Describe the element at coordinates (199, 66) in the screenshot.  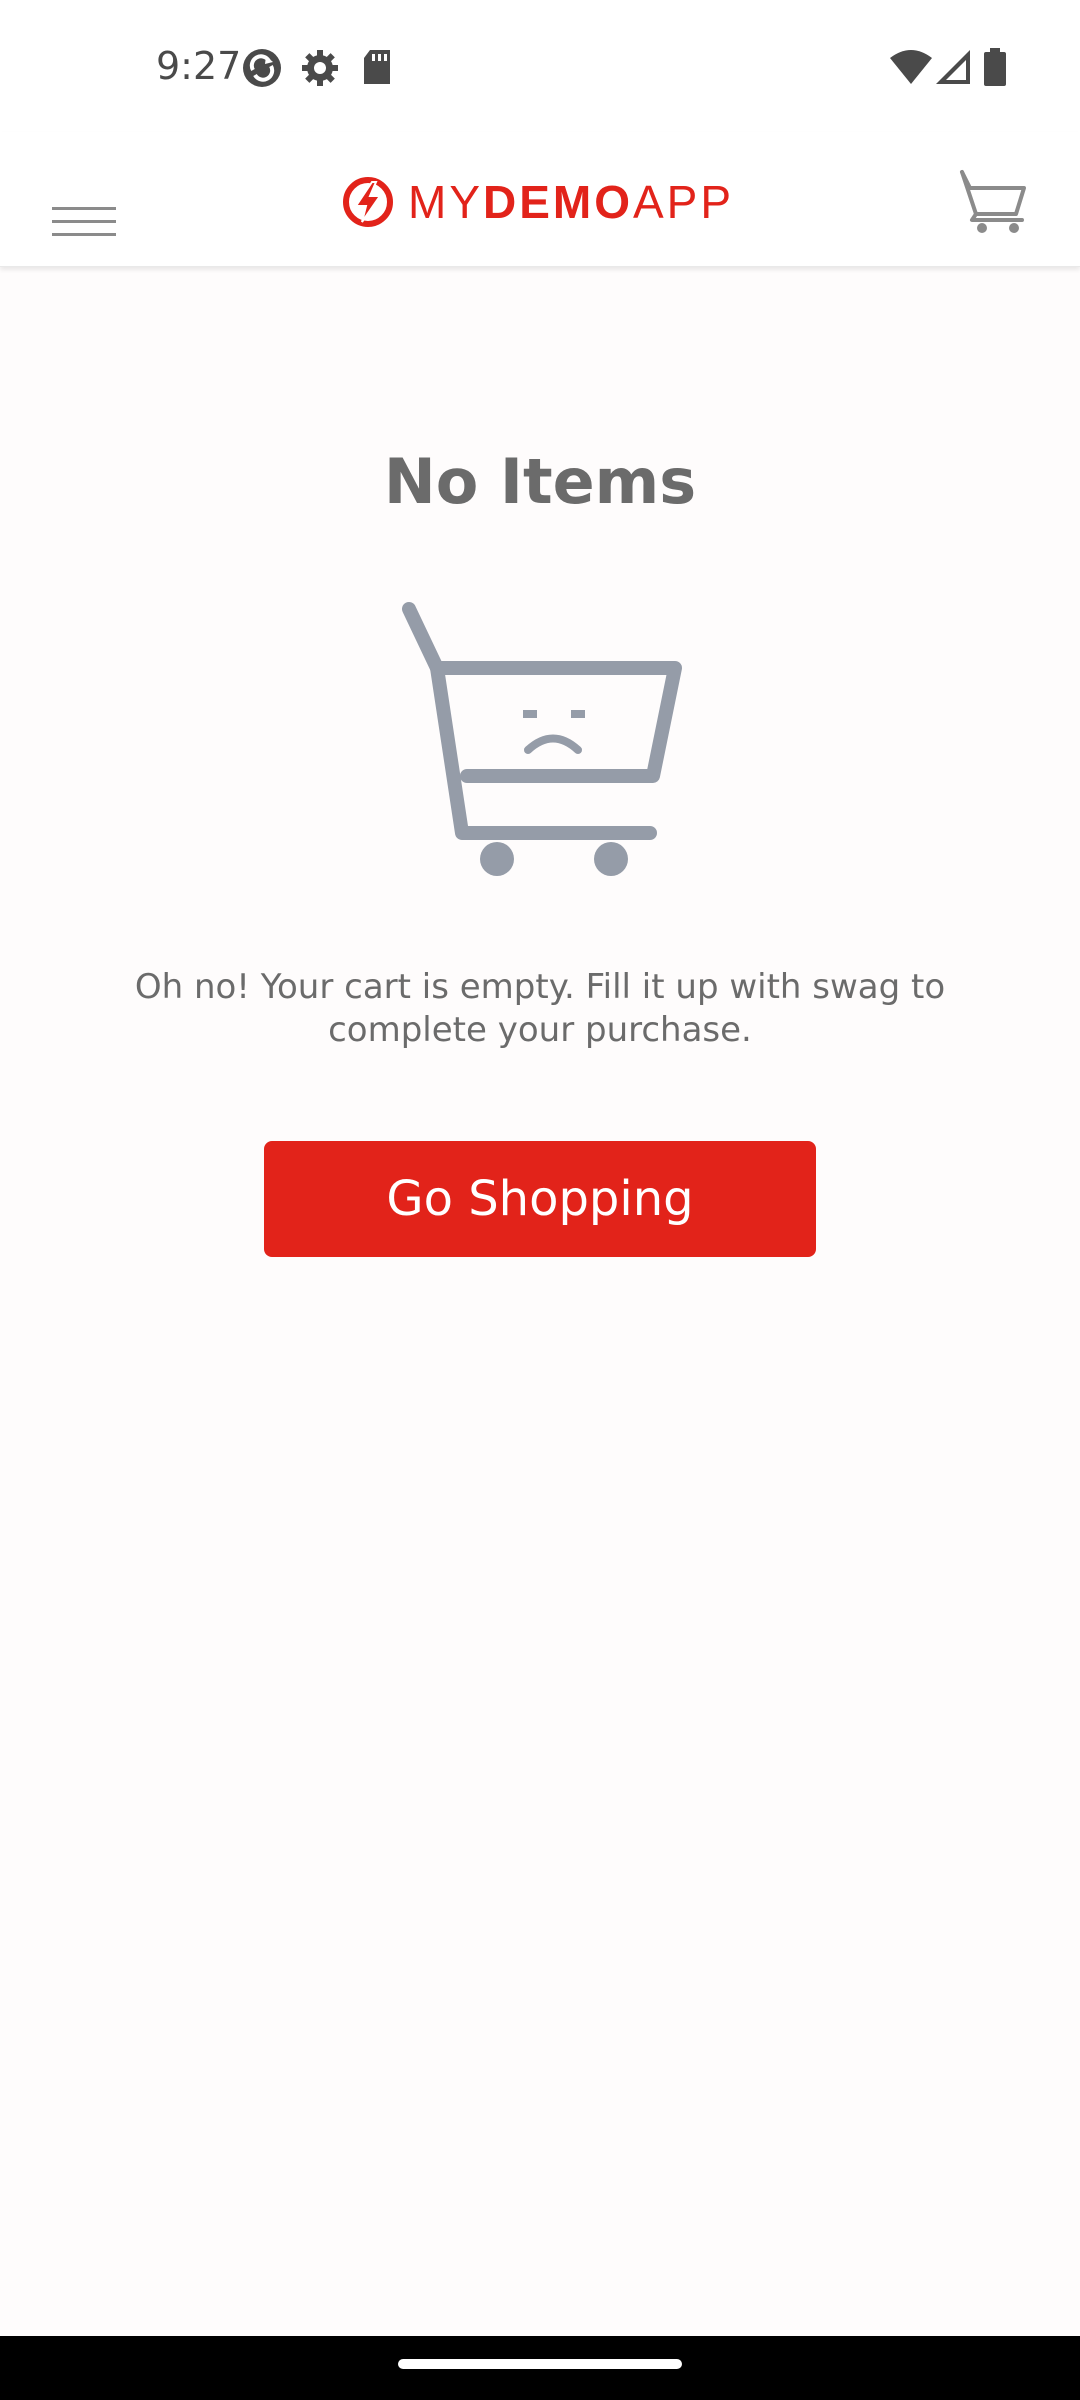
I see `status-time: 9:27` at that location.